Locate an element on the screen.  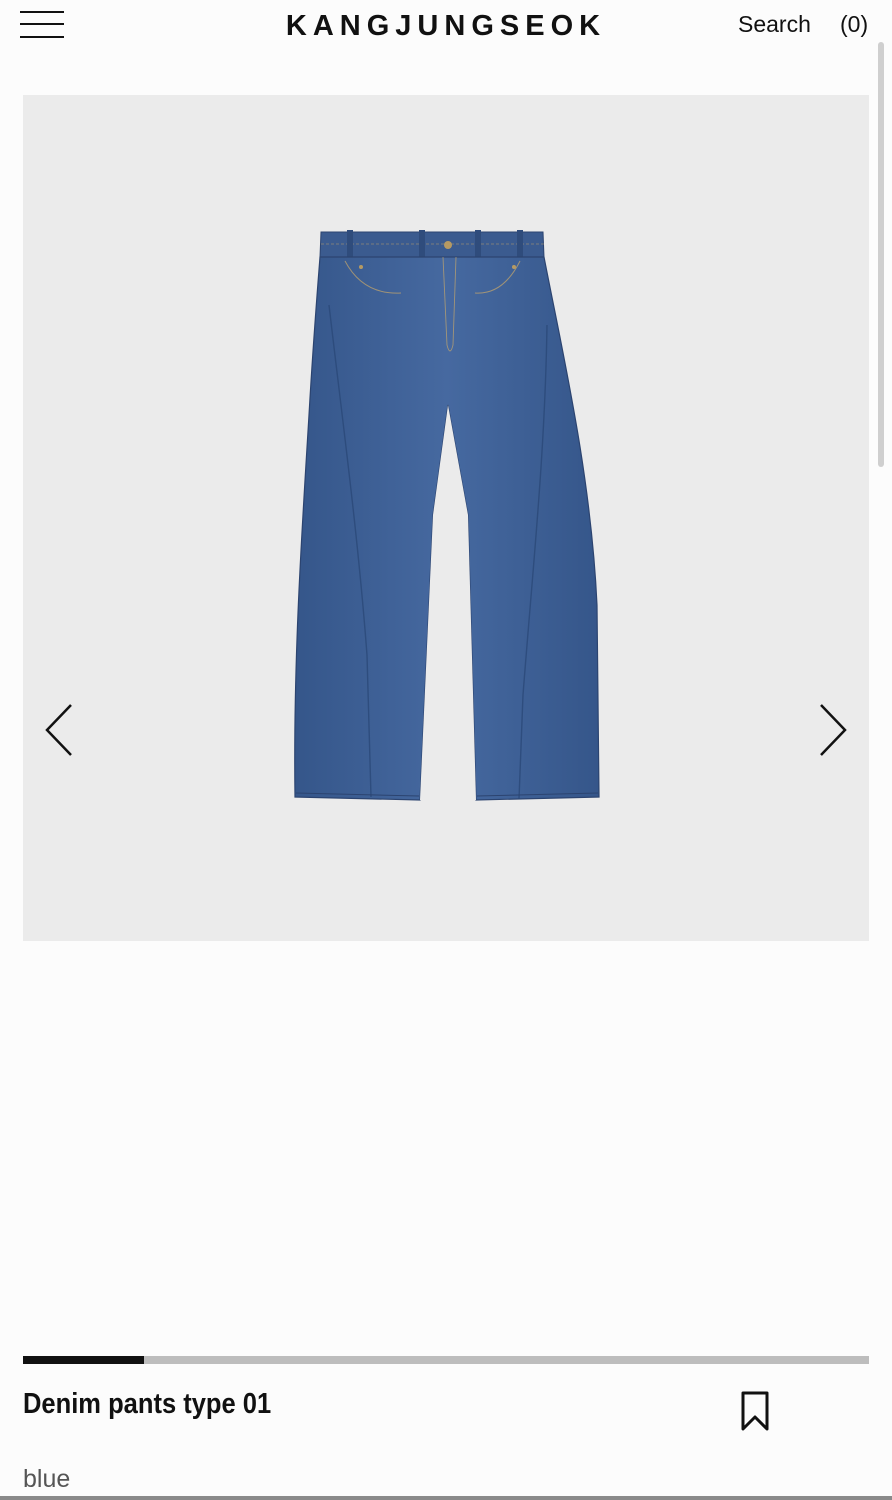
cart-link: (0) is located at coordinates (854, 24).